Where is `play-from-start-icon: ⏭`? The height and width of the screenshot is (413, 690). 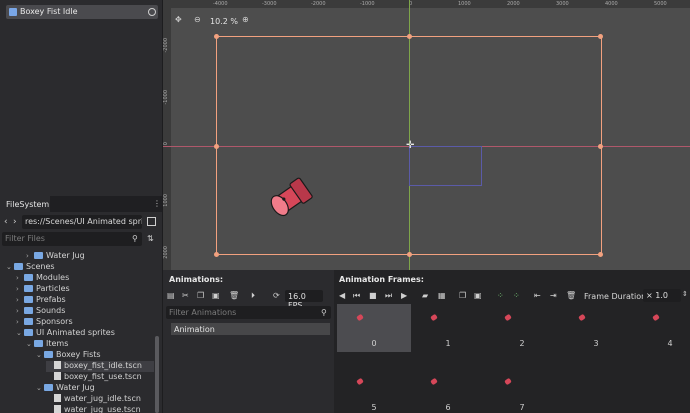 play-from-start-icon: ⏭ is located at coordinates (388, 296).